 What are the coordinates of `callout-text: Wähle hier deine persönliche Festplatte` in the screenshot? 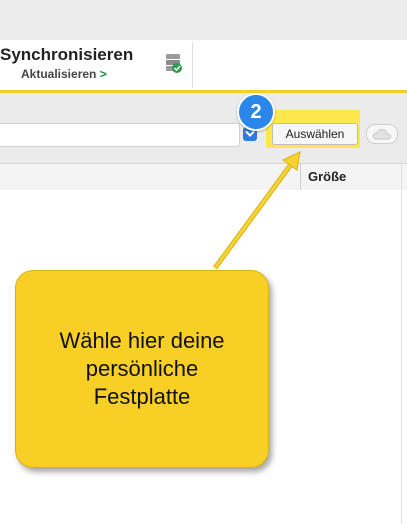 It's located at (142, 368).